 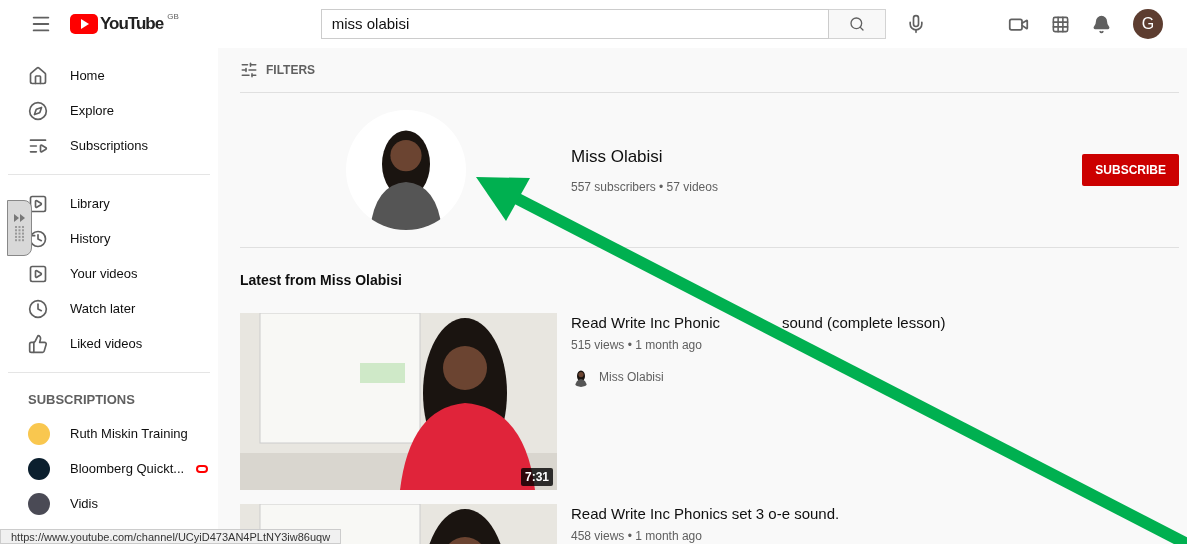 I want to click on video-duration: 7:31, so click(x=536, y=477).